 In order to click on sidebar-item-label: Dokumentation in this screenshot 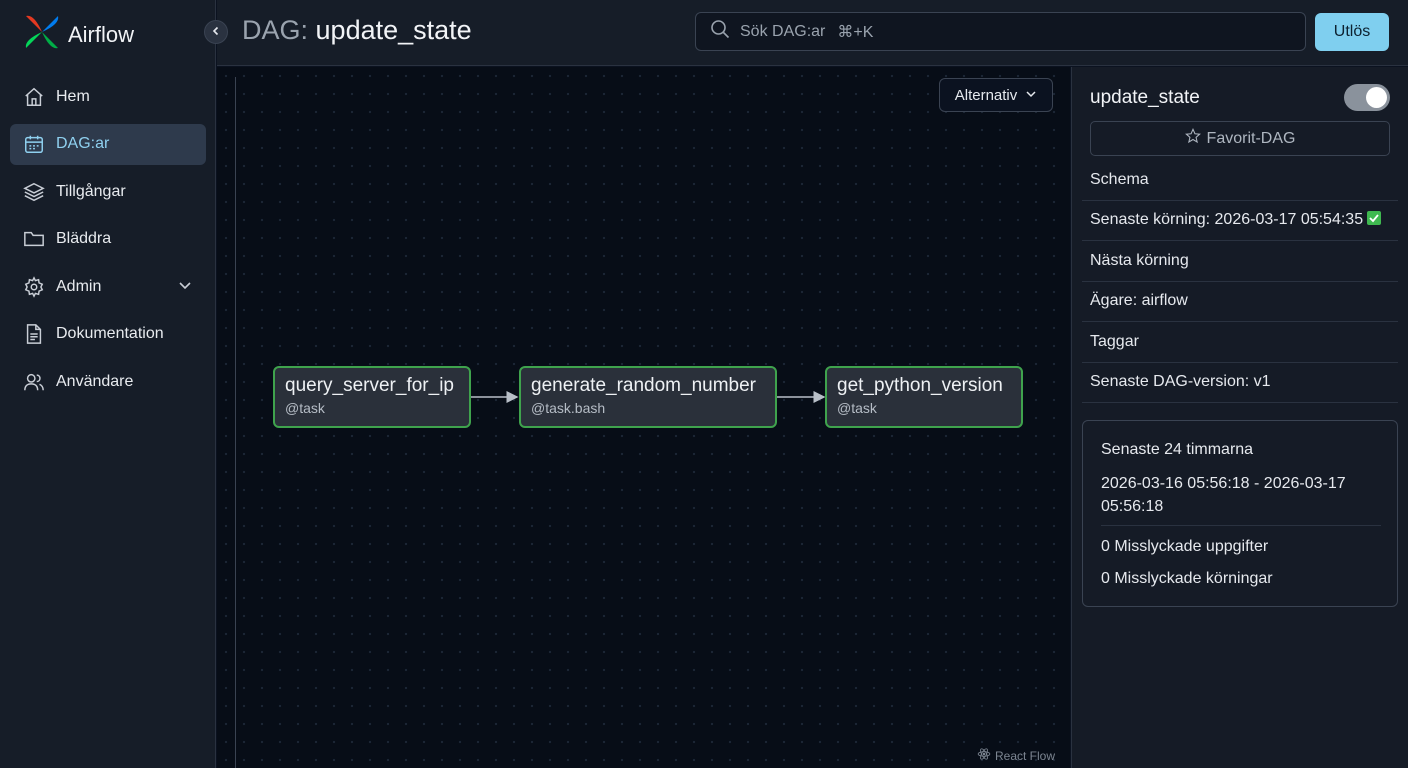, I will do `click(110, 333)`.